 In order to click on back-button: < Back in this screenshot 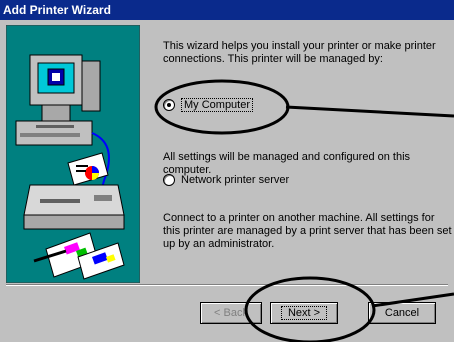, I will do `click(231, 313)`.